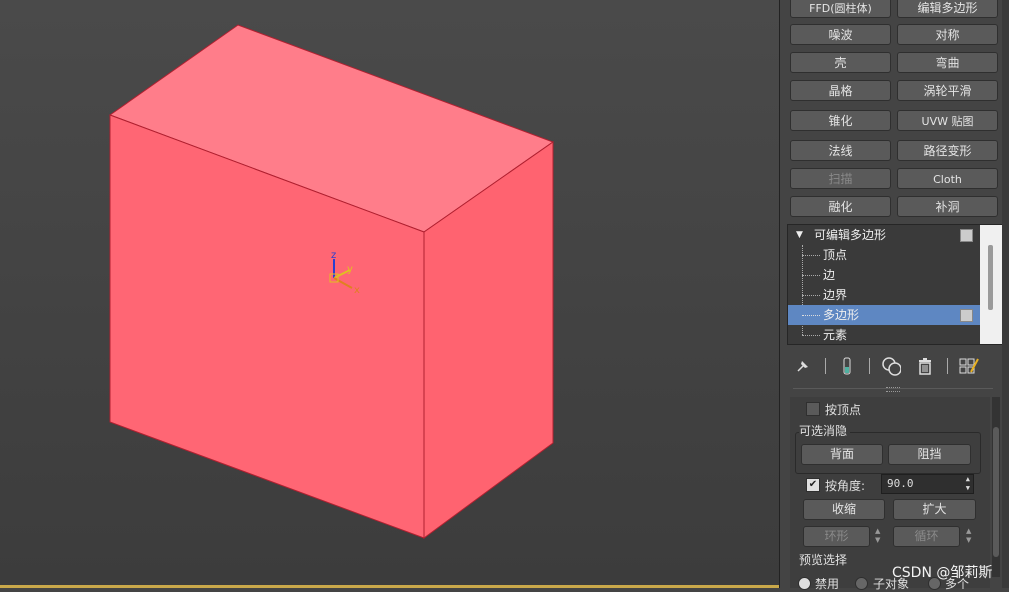  Describe the element at coordinates (827, 584) in the screenshot. I see `preview-disabled-label: 禁用` at that location.